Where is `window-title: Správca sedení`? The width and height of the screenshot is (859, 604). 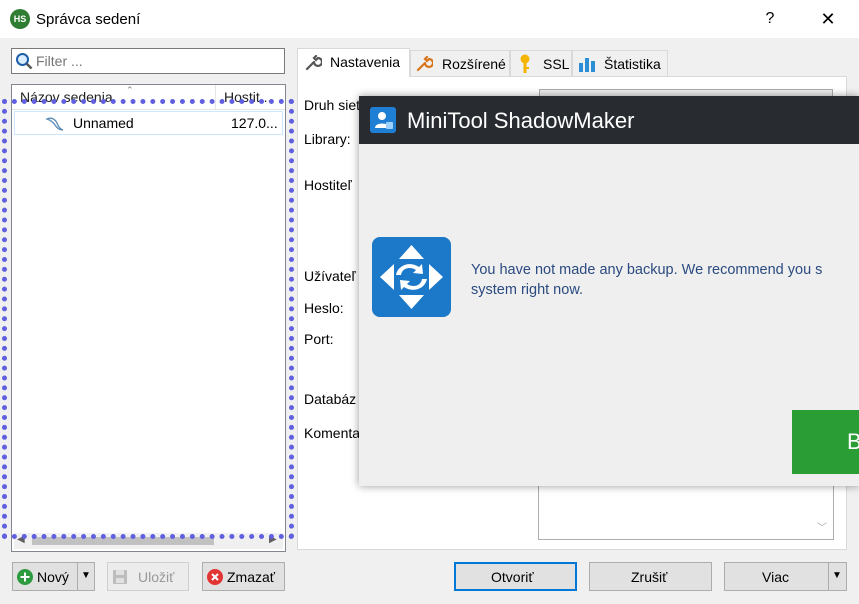 window-title: Správca sedení is located at coordinates (88, 19).